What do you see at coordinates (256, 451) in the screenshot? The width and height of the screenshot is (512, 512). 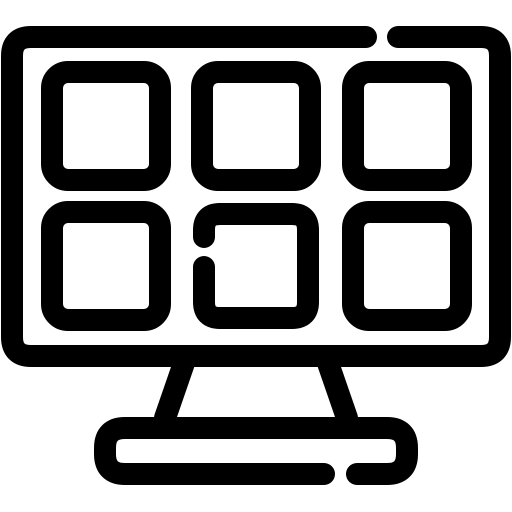 I see `monitor-base` at bounding box center [256, 451].